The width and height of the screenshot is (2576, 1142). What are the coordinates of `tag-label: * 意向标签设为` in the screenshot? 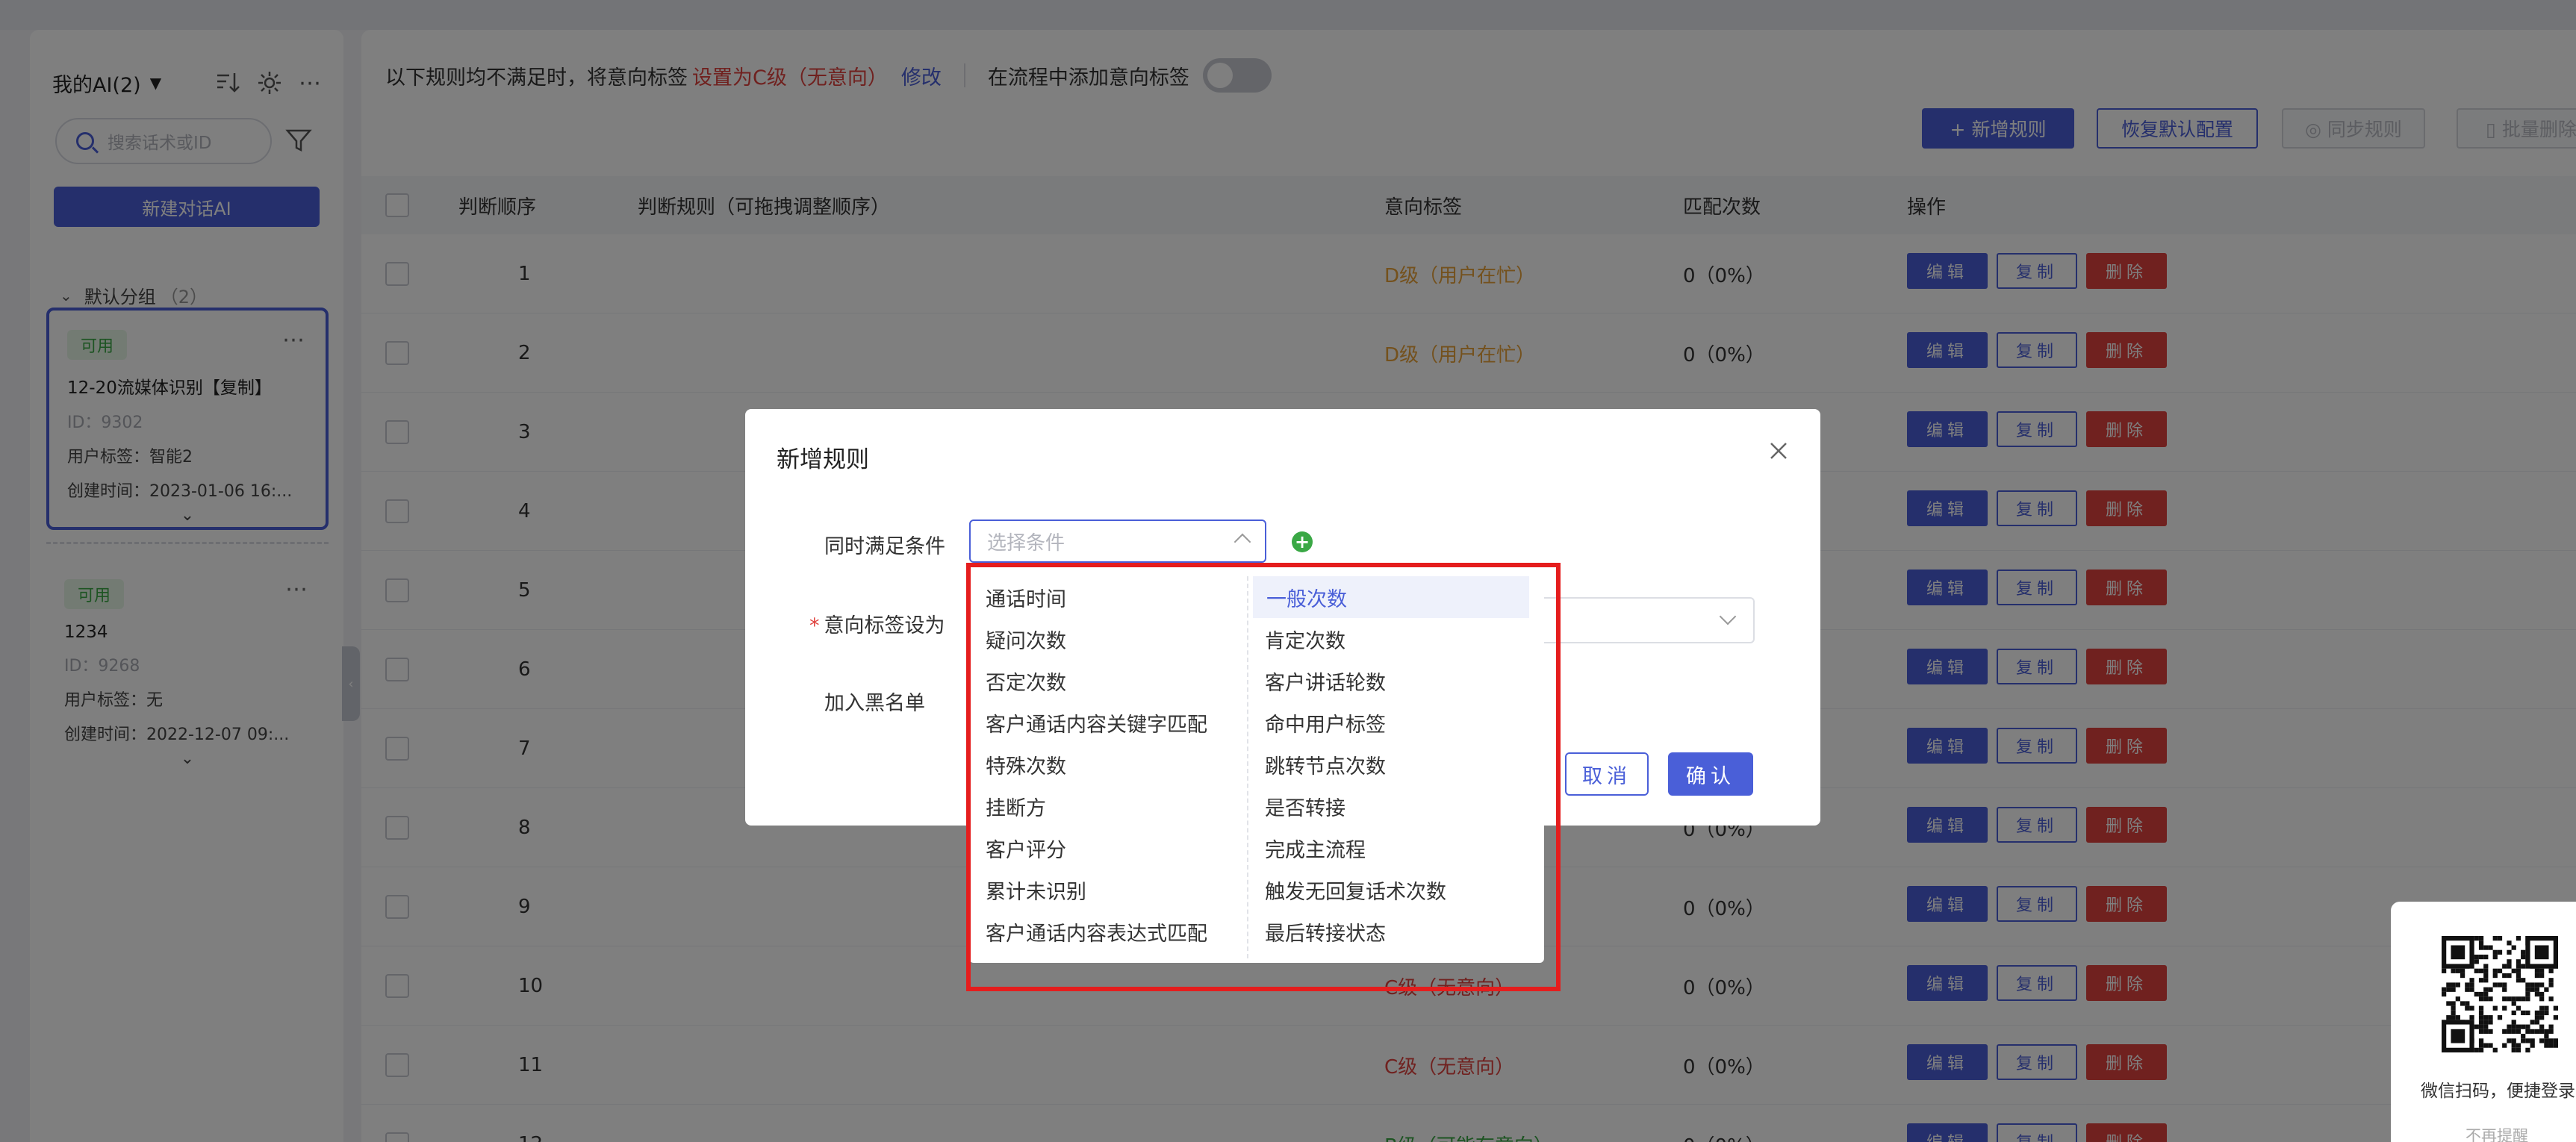 It's located at (877, 623).